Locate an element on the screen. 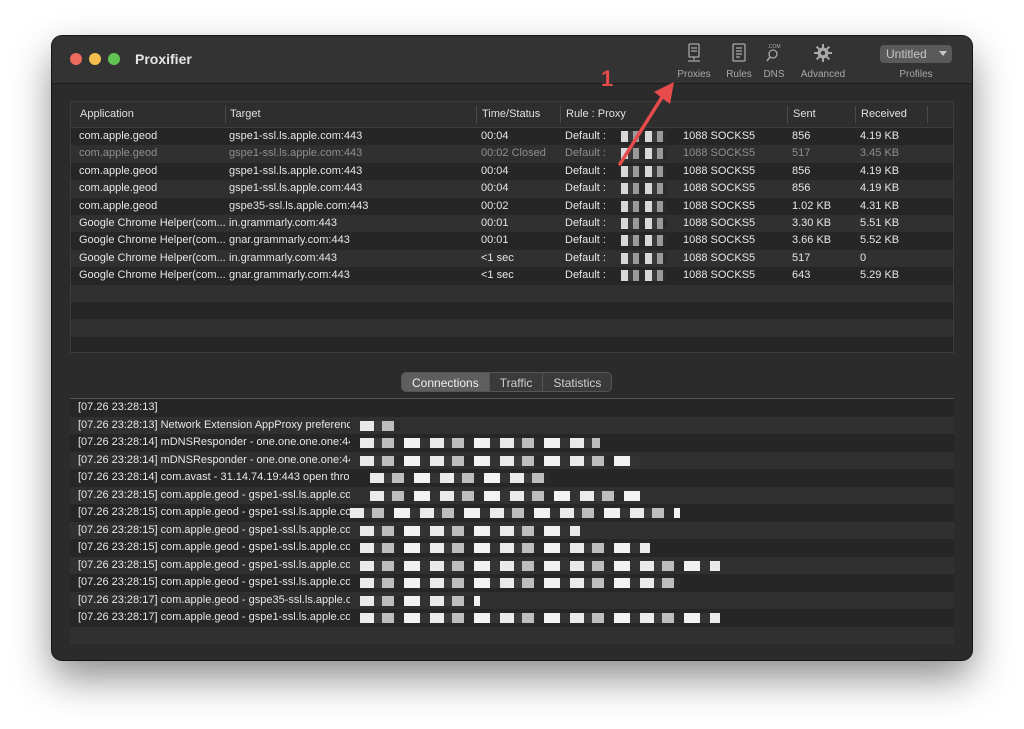 Image resolution: width=1024 pixels, height=729 pixels. proxies-label: Proxies is located at coordinates (694, 74).